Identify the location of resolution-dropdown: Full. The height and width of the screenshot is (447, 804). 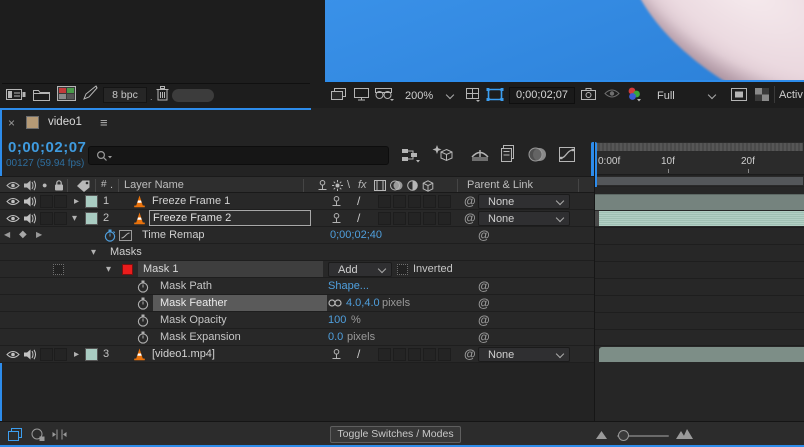
(685, 95).